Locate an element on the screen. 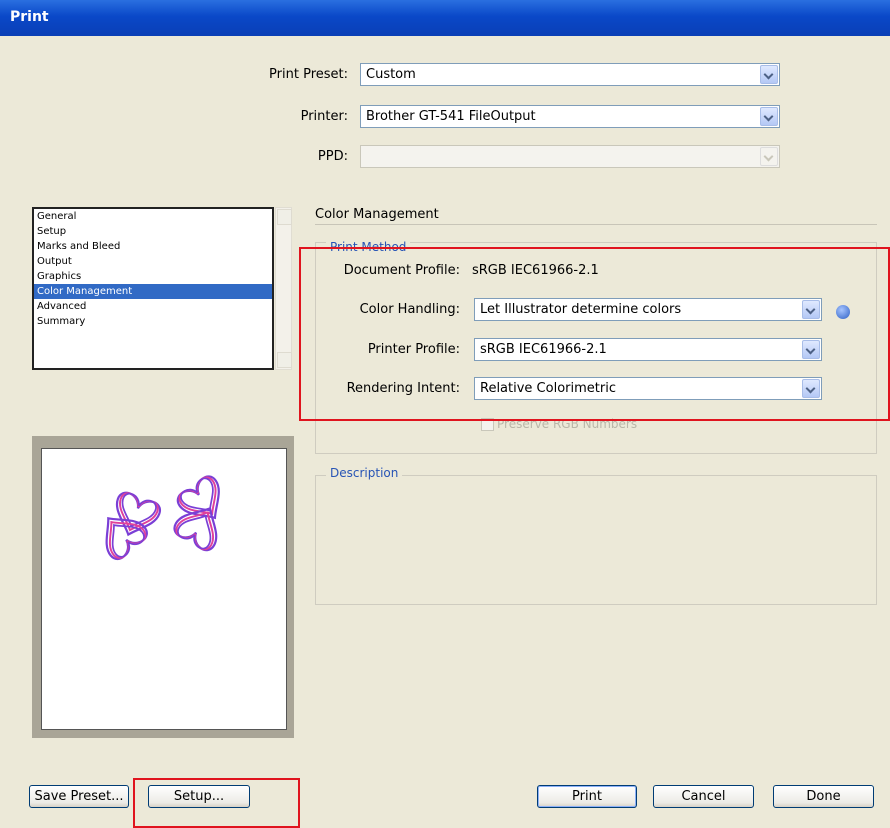  category-scrollbar is located at coordinates (283, 288).